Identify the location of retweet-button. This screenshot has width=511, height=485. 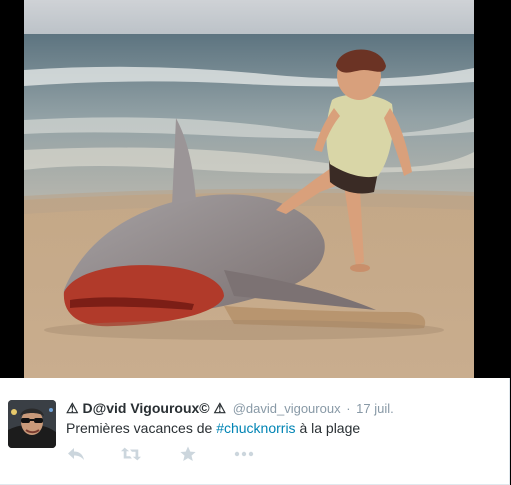
(131, 454).